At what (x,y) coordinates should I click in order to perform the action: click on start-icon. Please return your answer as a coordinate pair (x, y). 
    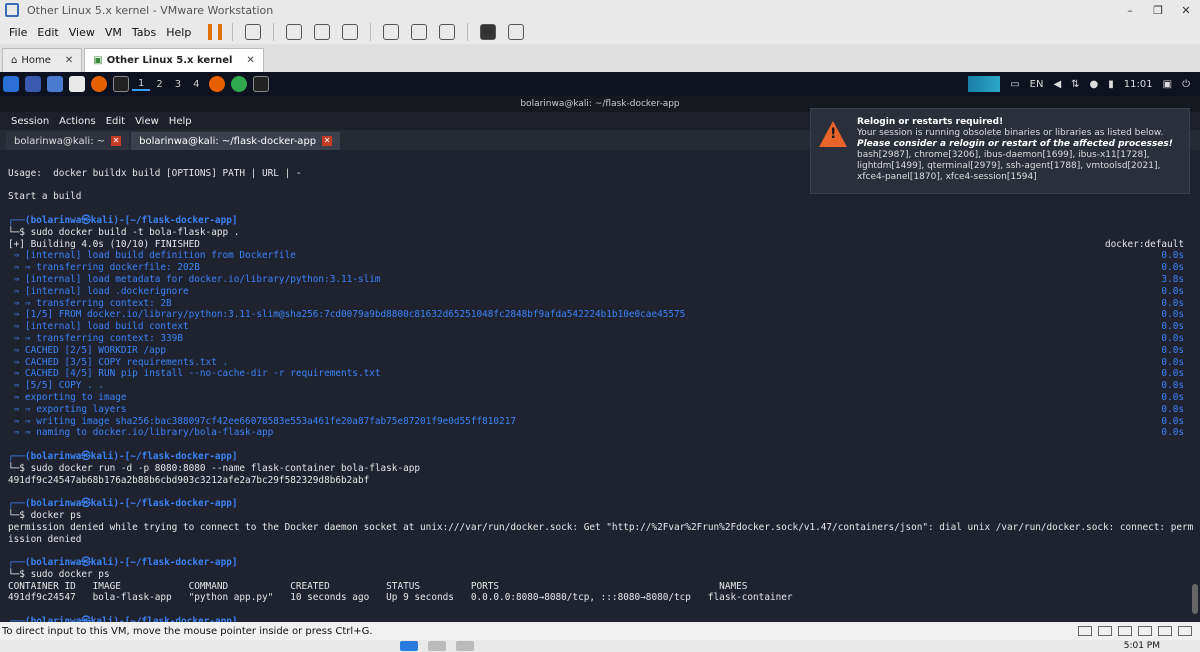
    Looking at the image, I should click on (409, 646).